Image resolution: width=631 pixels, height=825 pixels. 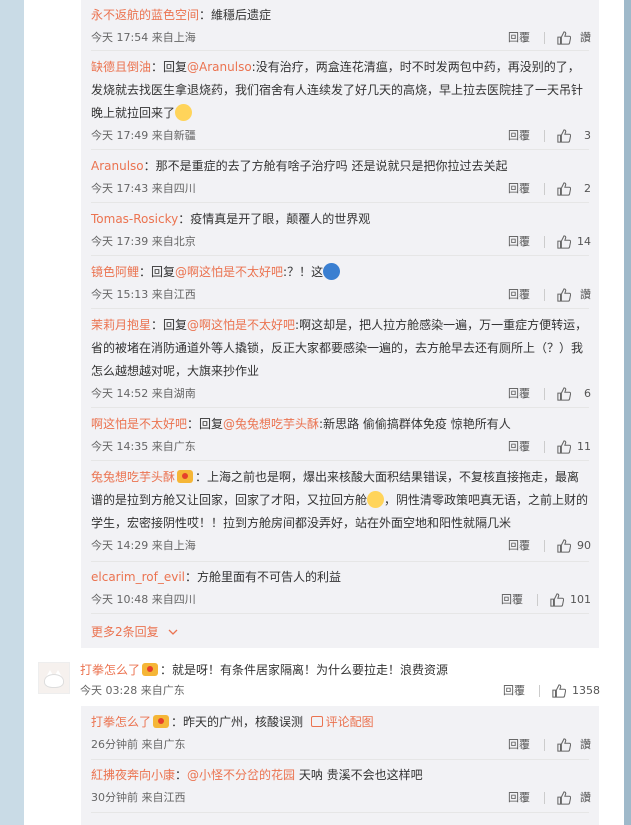 I want to click on like-button: 2, so click(x=574, y=189).